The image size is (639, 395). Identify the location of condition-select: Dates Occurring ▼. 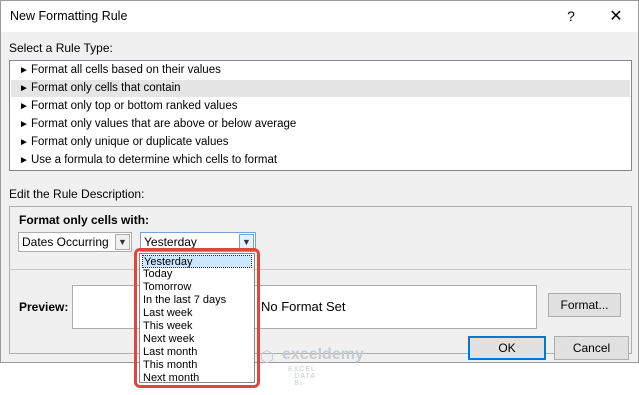
(75, 242).